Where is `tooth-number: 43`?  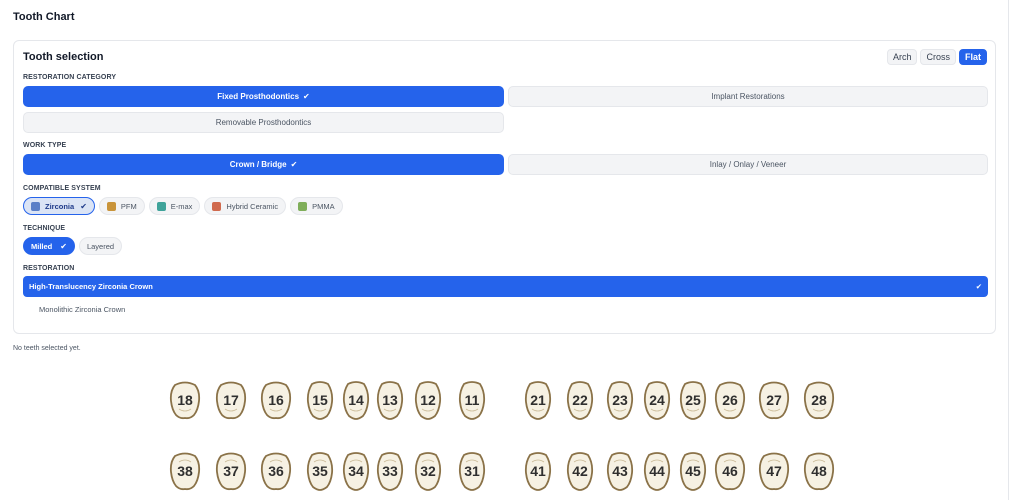
tooth-number: 43 is located at coordinates (620, 470).